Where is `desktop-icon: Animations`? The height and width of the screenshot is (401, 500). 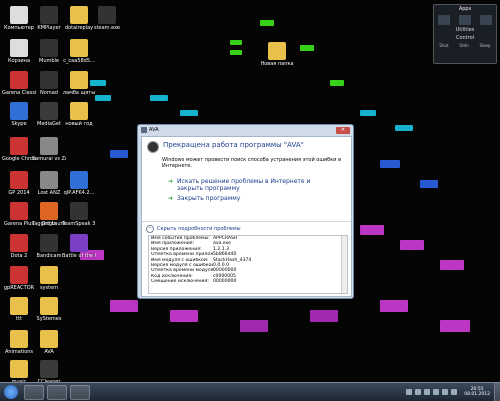
desktop-icon: Animations is located at coordinates (19, 342).